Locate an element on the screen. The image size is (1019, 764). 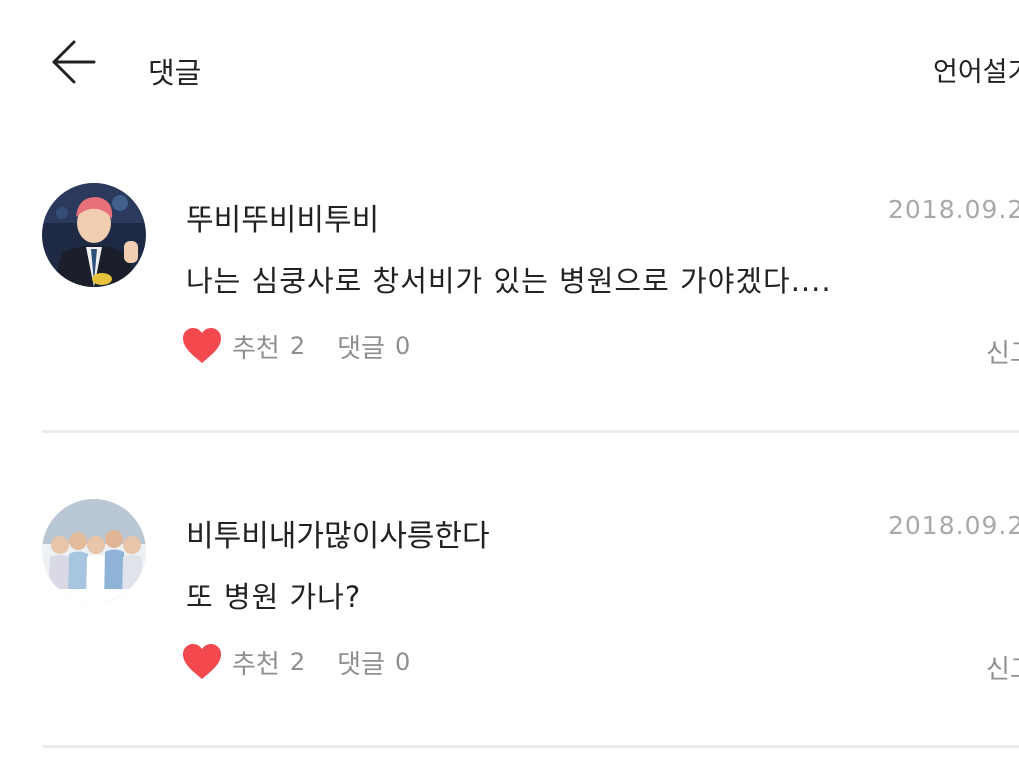
language-settings-button: 언어설기 is located at coordinates (976, 69).